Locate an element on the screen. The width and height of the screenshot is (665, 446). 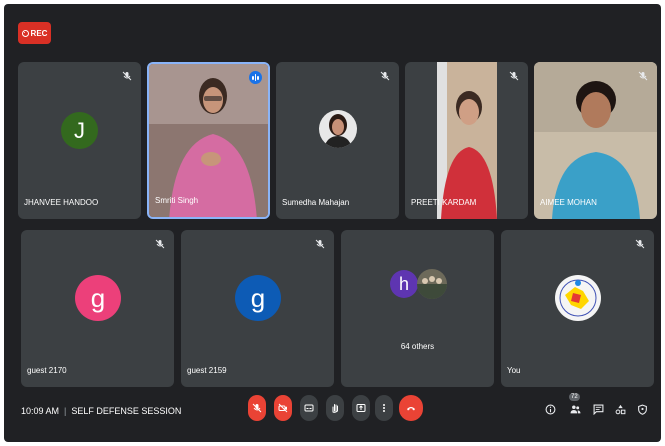
recording-label: REC is located at coordinates (39, 33).